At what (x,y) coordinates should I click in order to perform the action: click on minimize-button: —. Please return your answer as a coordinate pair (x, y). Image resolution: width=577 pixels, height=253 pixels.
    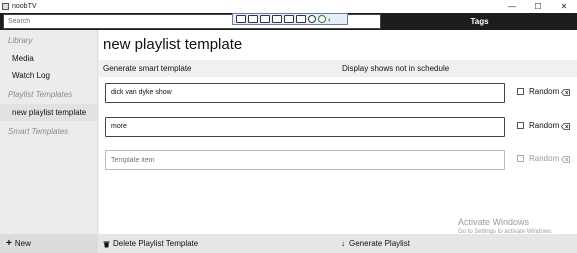
    Looking at the image, I should click on (512, 6).